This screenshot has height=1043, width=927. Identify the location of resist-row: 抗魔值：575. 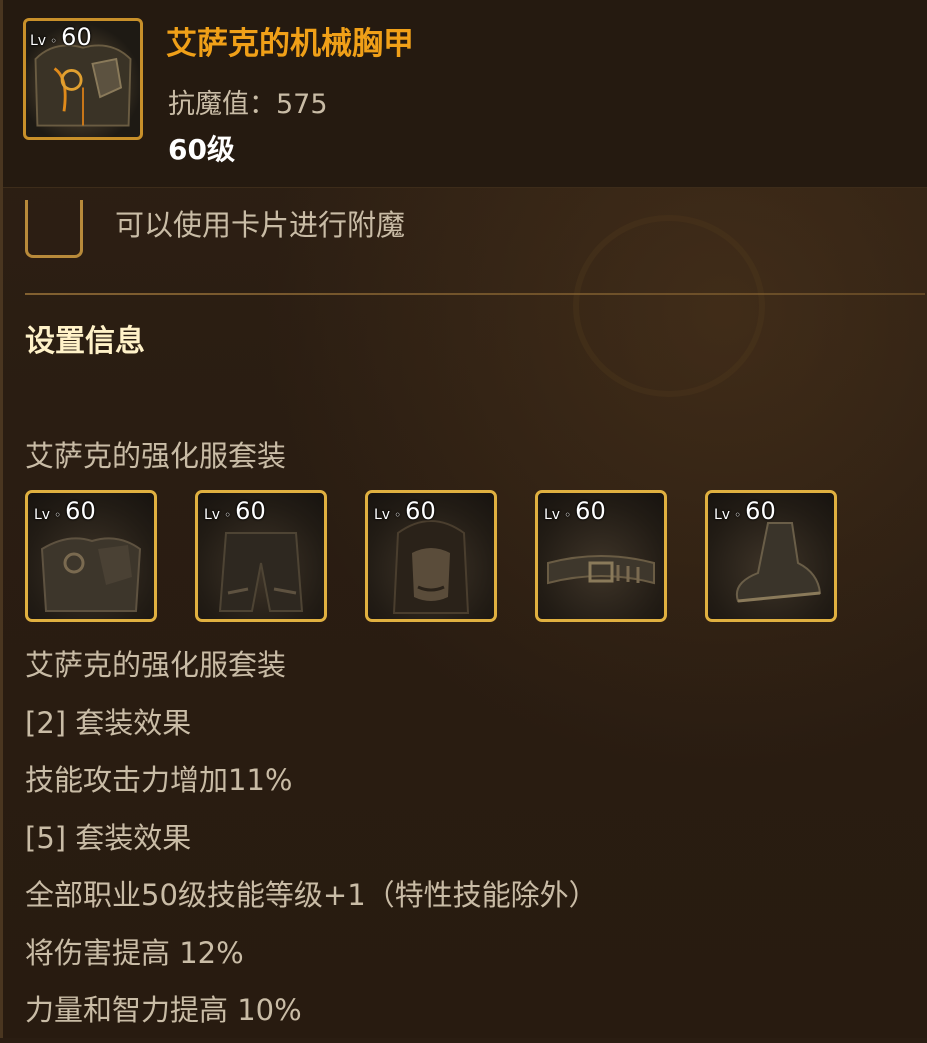
(248, 101).